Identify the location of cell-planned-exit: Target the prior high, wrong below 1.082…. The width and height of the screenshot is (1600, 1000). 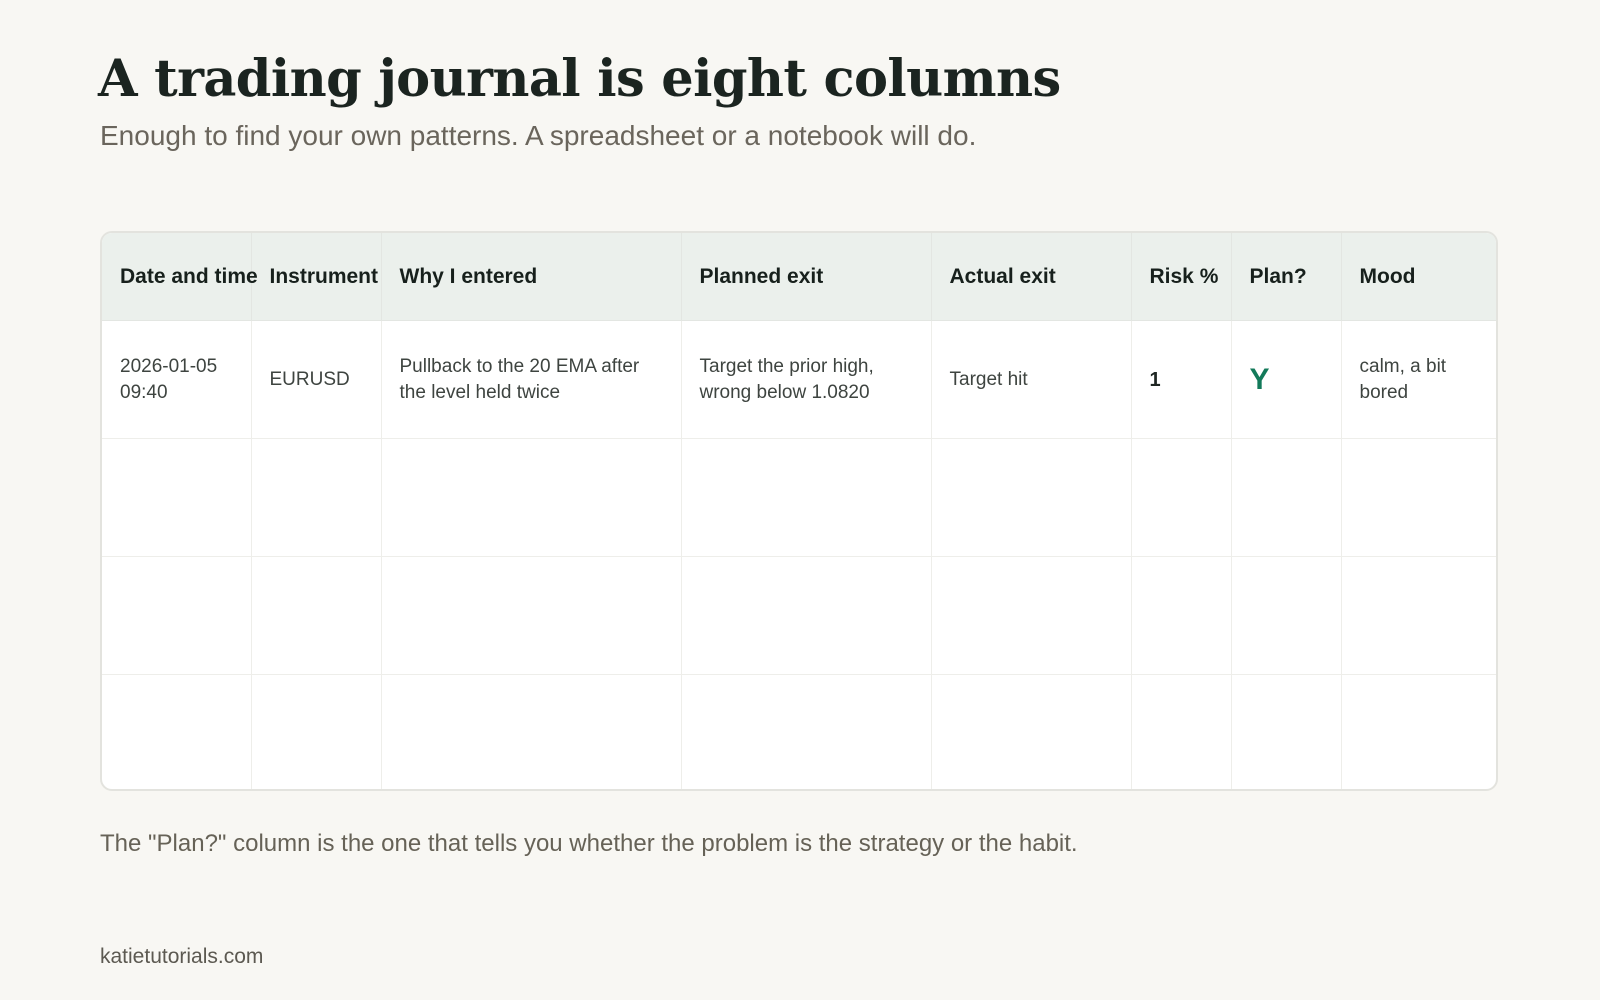
(806, 379).